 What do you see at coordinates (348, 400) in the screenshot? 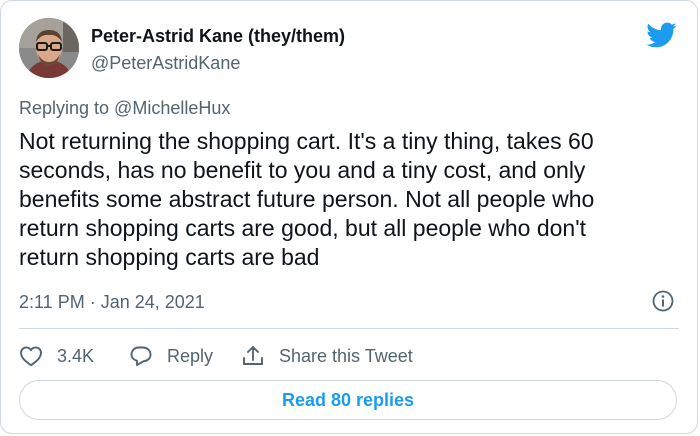
I see `read-replies-button: Read 80 replies` at bounding box center [348, 400].